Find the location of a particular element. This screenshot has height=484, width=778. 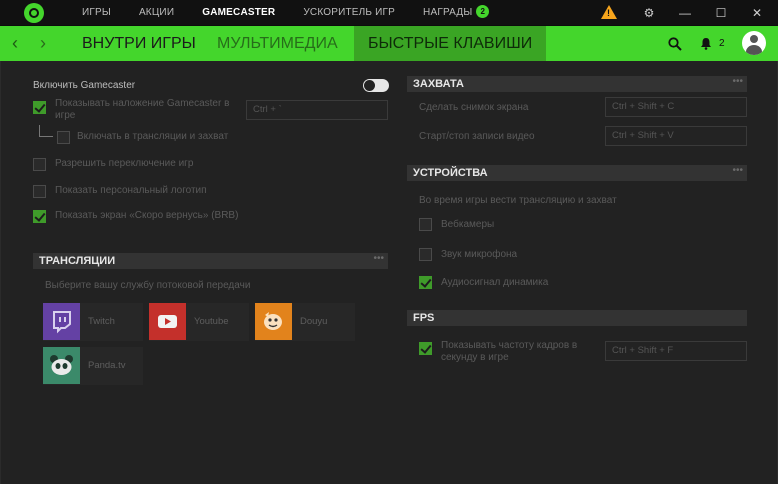

show-fps-label-line1: Показывать частоту кадров в is located at coordinates (509, 345).